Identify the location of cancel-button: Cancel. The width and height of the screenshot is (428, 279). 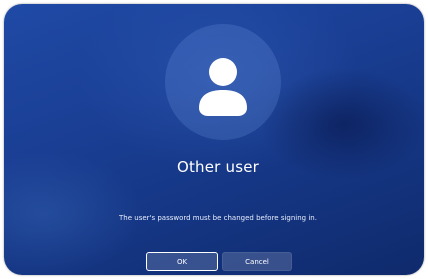
(257, 261).